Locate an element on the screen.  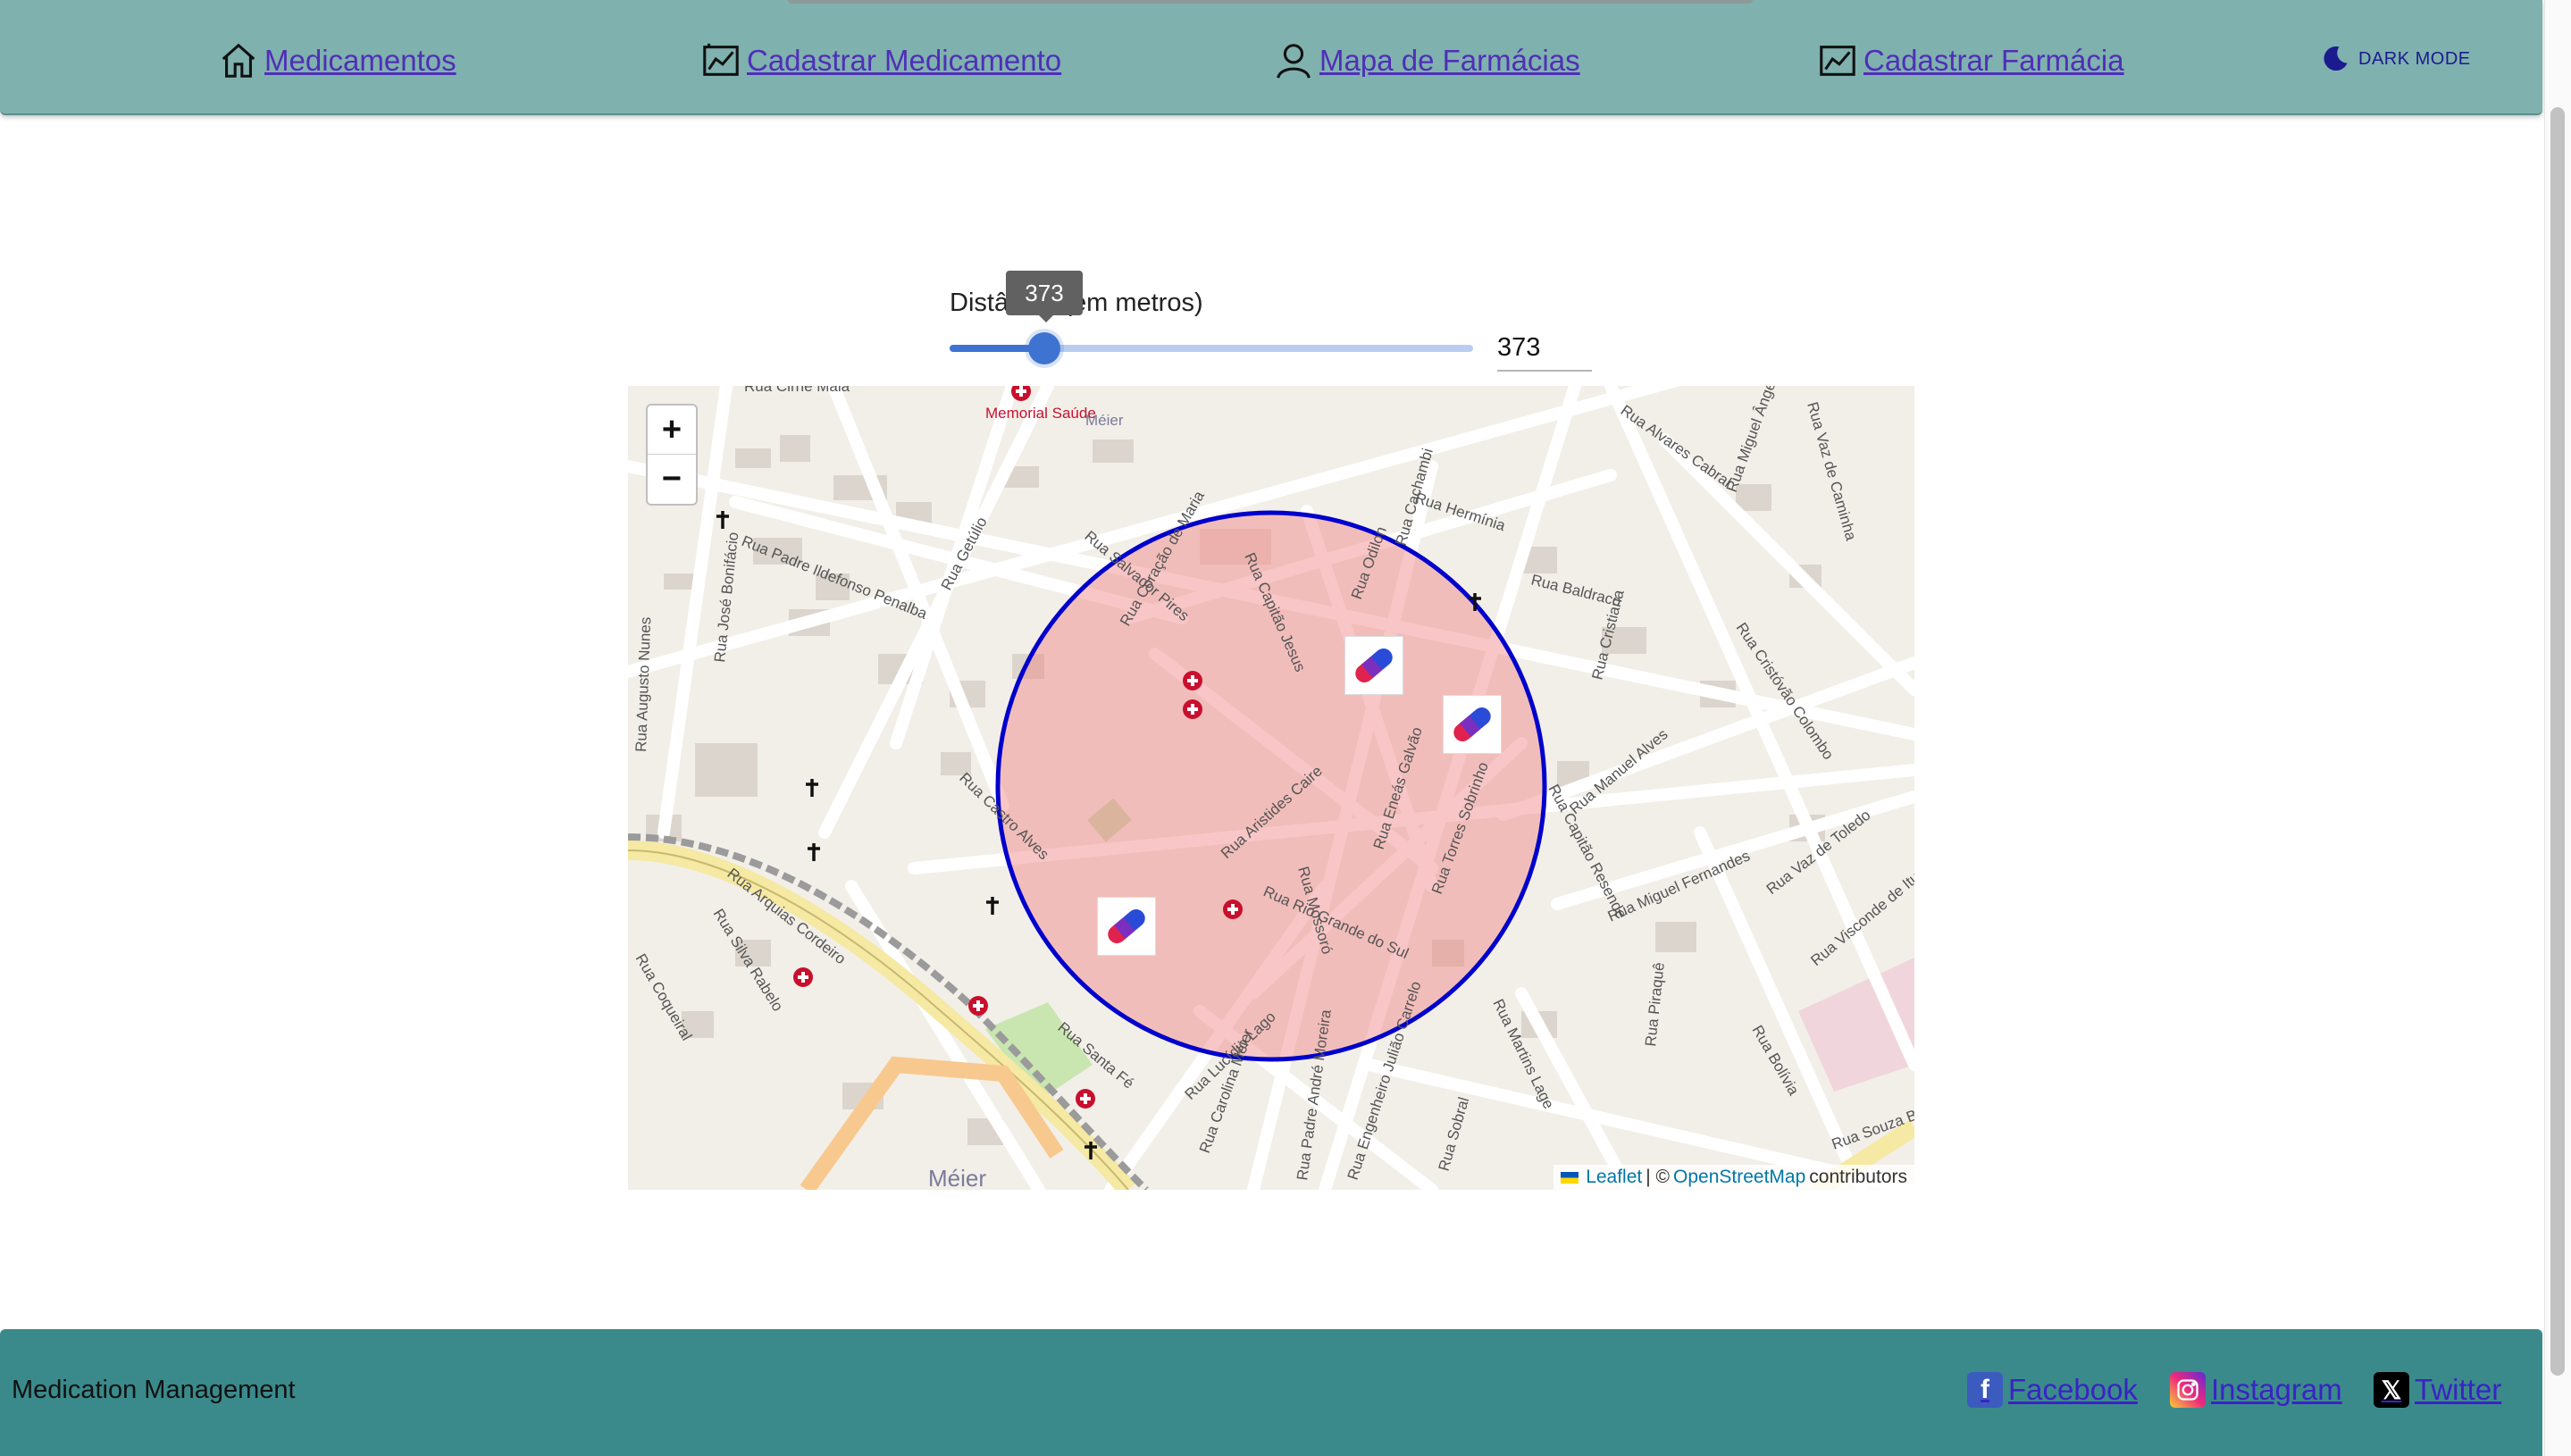
twitter-link: 𝕏 Twitter is located at coordinates (2437, 1390).